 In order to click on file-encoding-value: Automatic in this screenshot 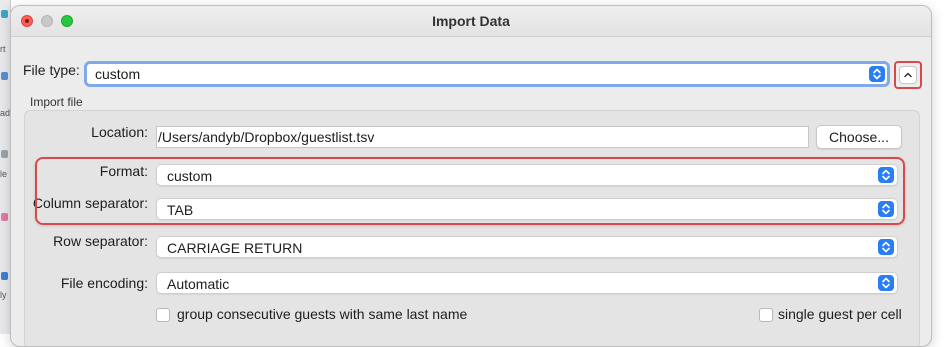, I will do `click(198, 284)`.